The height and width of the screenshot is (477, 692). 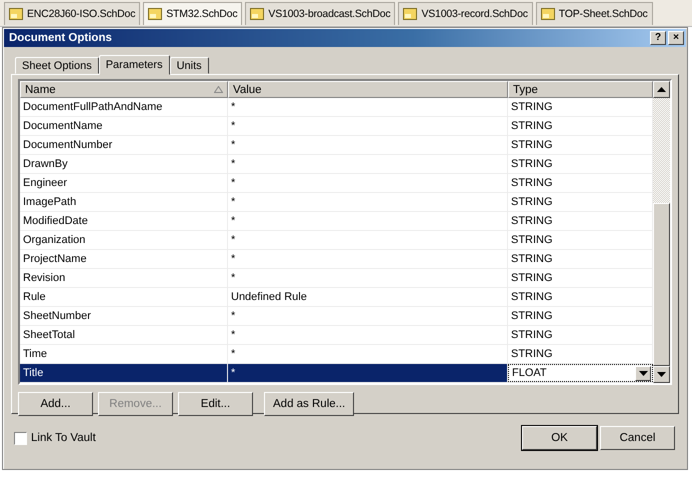 I want to click on help-button: ?, so click(x=658, y=38).